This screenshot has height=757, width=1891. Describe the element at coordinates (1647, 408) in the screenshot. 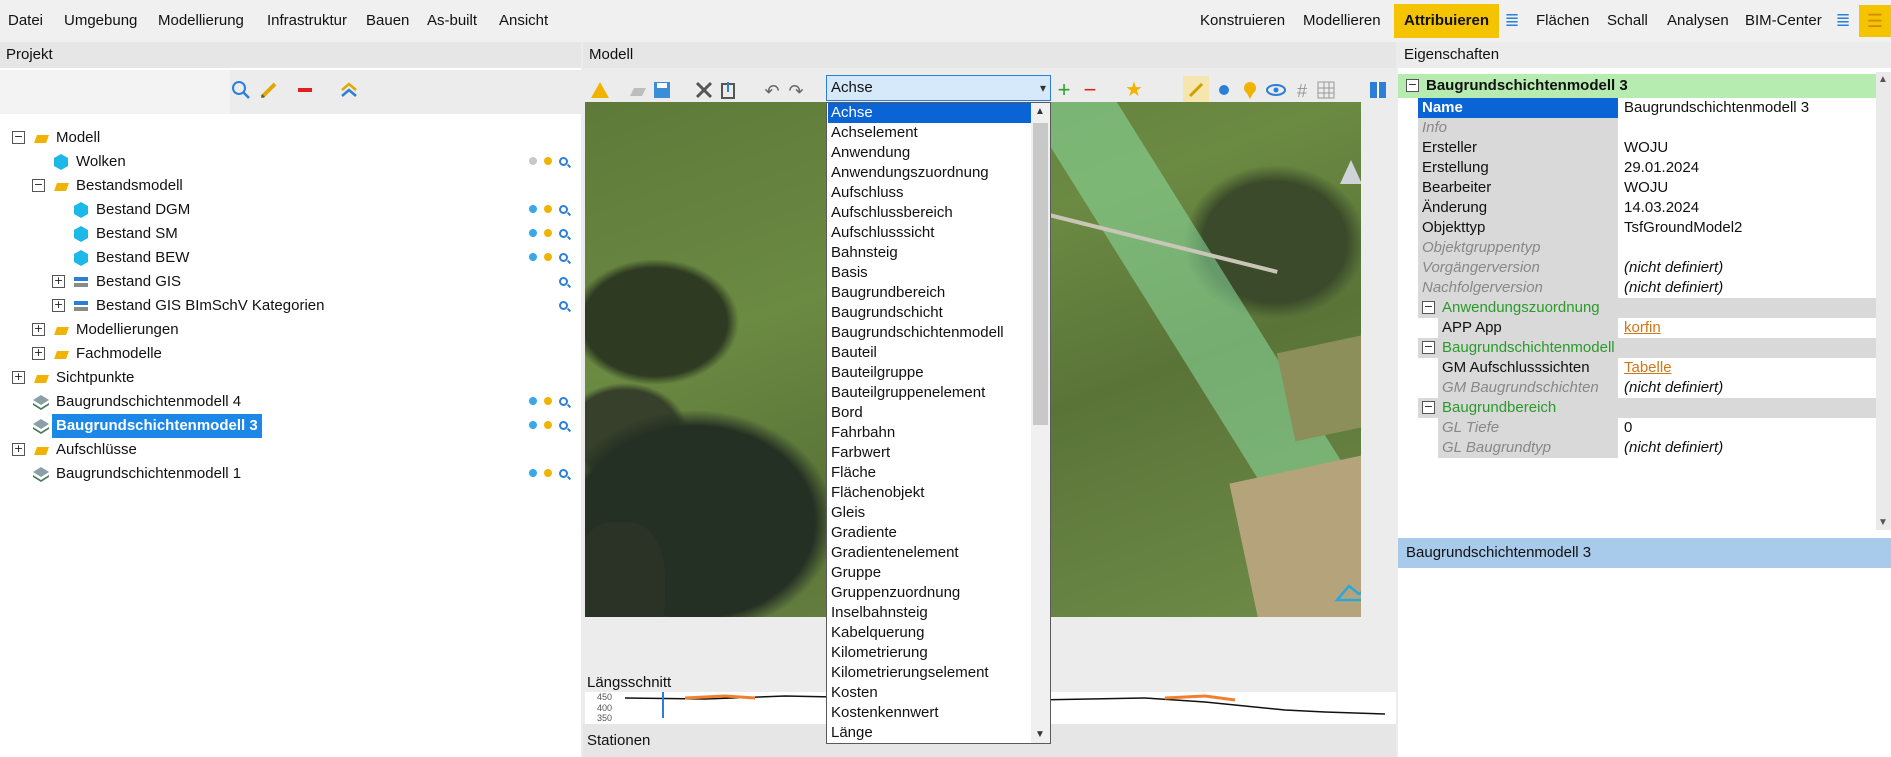

I see `property-group-header: − Baugrundbereich` at that location.